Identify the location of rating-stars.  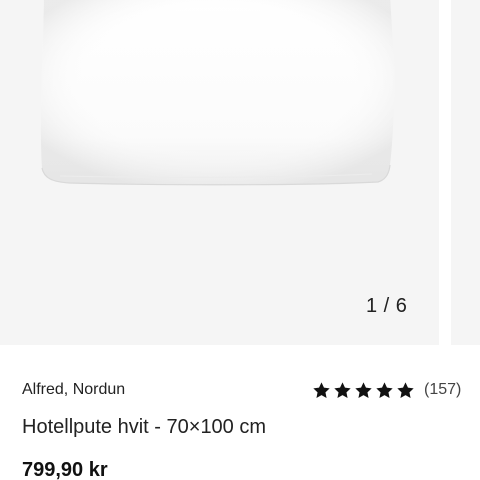
(364, 390).